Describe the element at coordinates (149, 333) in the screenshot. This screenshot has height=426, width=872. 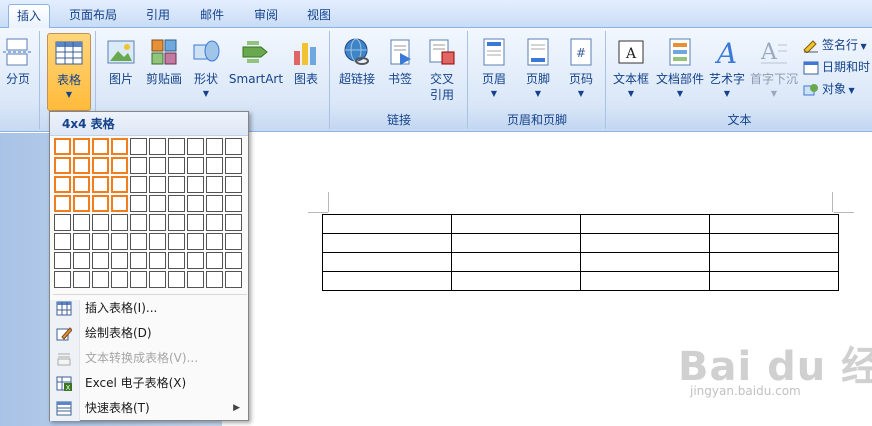
I see `draw-table-menu-item: 绘制表格(D)` at that location.